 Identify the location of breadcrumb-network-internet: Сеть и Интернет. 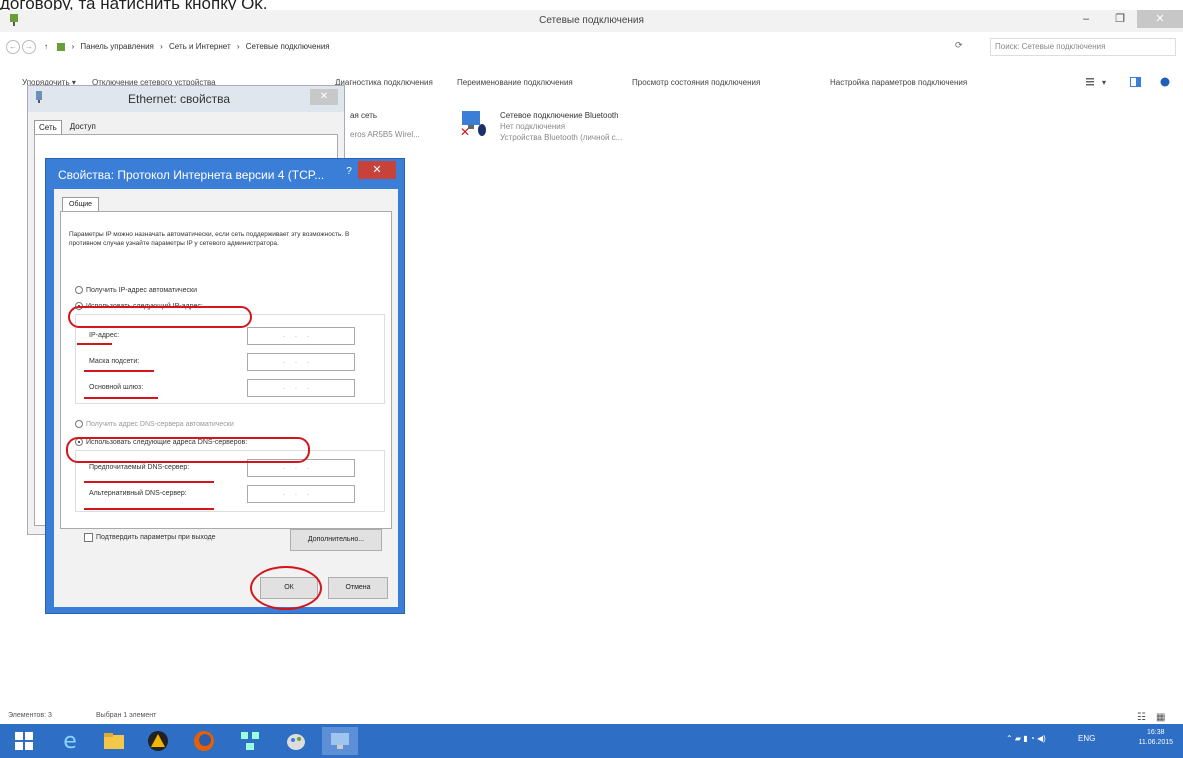
(200, 46).